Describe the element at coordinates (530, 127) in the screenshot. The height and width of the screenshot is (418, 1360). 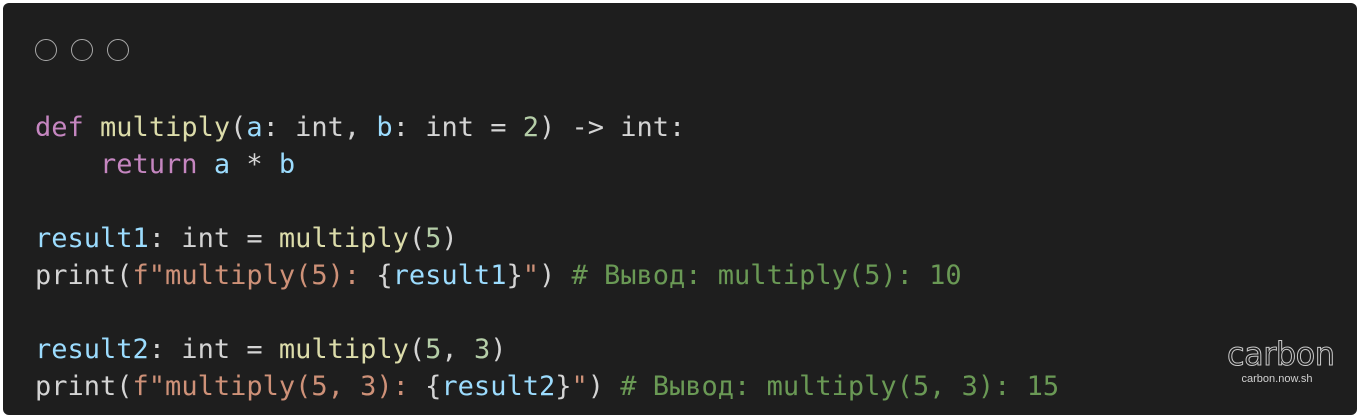
I see `code-token: 2` at that location.